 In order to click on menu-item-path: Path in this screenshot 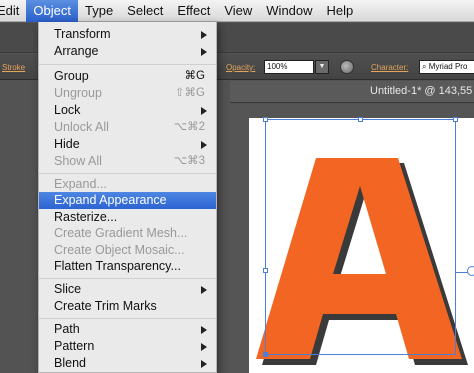, I will do `click(127, 329)`.